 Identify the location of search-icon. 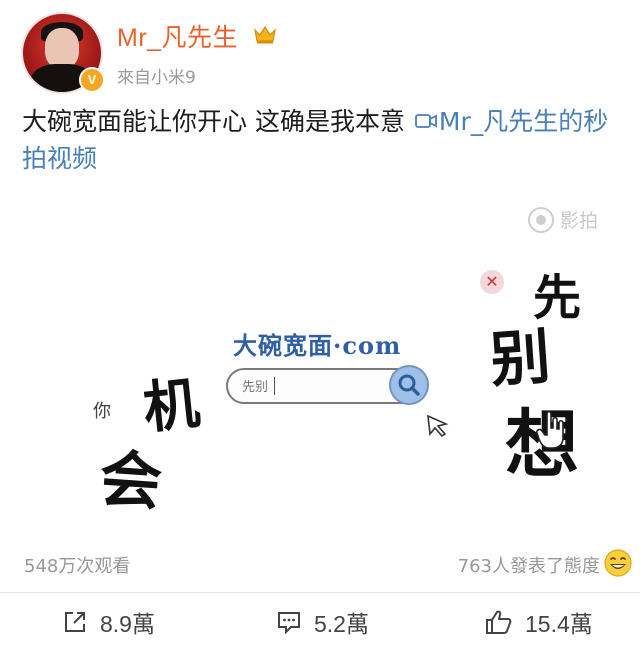
(409, 385).